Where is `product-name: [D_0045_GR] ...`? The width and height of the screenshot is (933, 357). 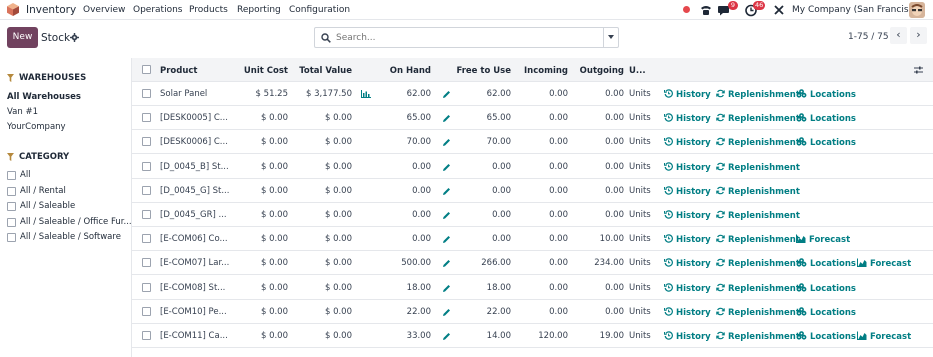 product-name: [D_0045_GR] ... is located at coordinates (193, 215).